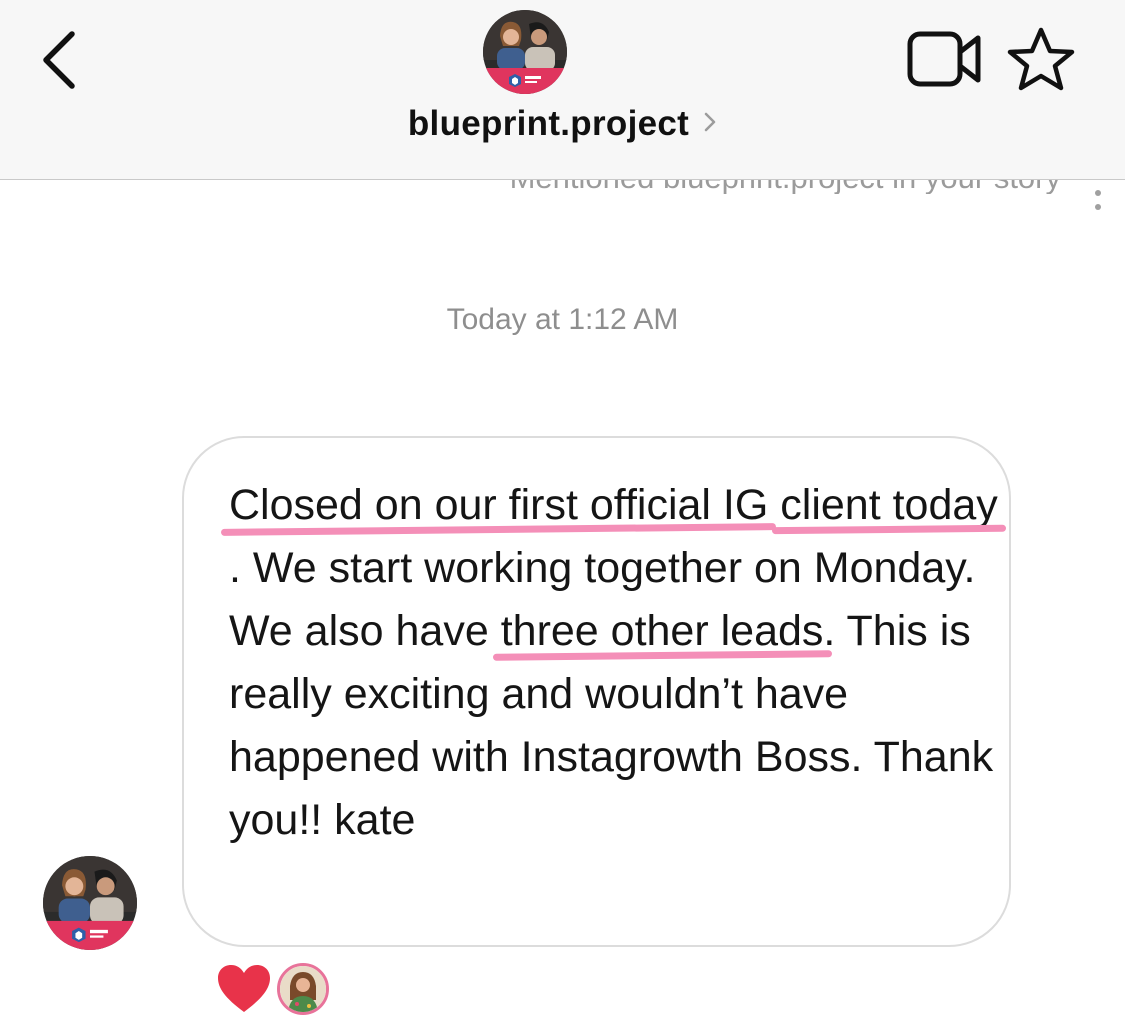 This screenshot has width=1125, height=1035. What do you see at coordinates (662, 631) in the screenshot?
I see `highlighted-text: three other leads` at bounding box center [662, 631].